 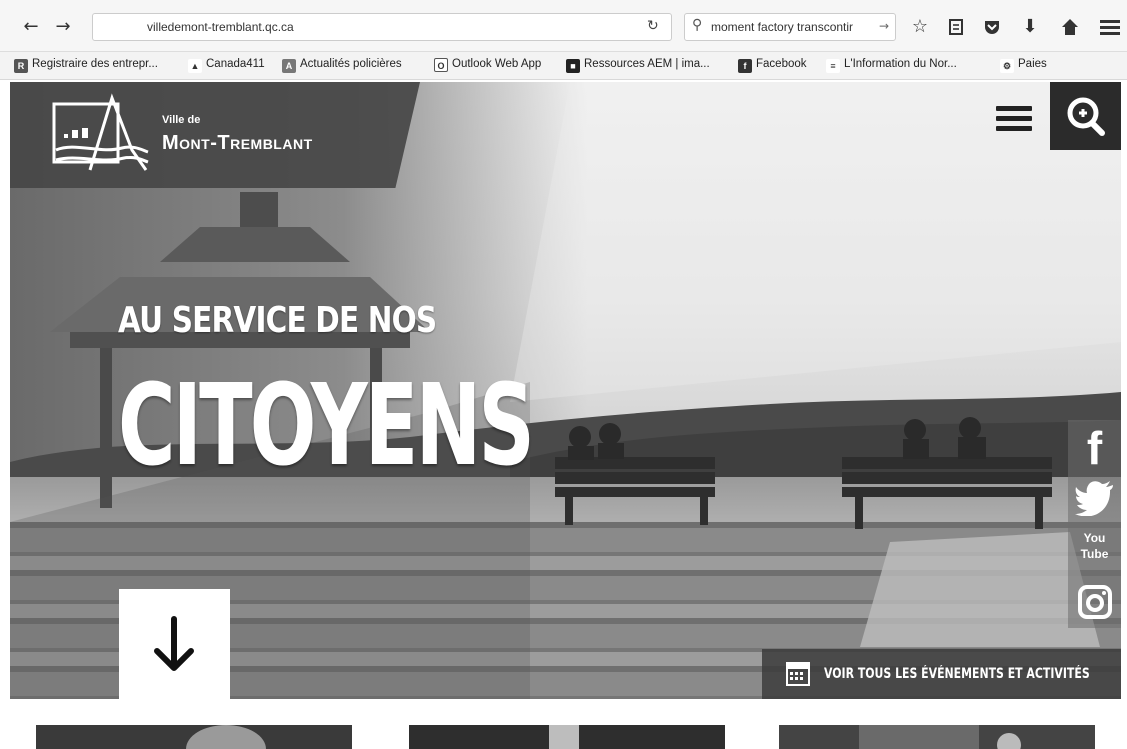 I want to click on forward-arrow-icon: →, so click(x=63, y=27).